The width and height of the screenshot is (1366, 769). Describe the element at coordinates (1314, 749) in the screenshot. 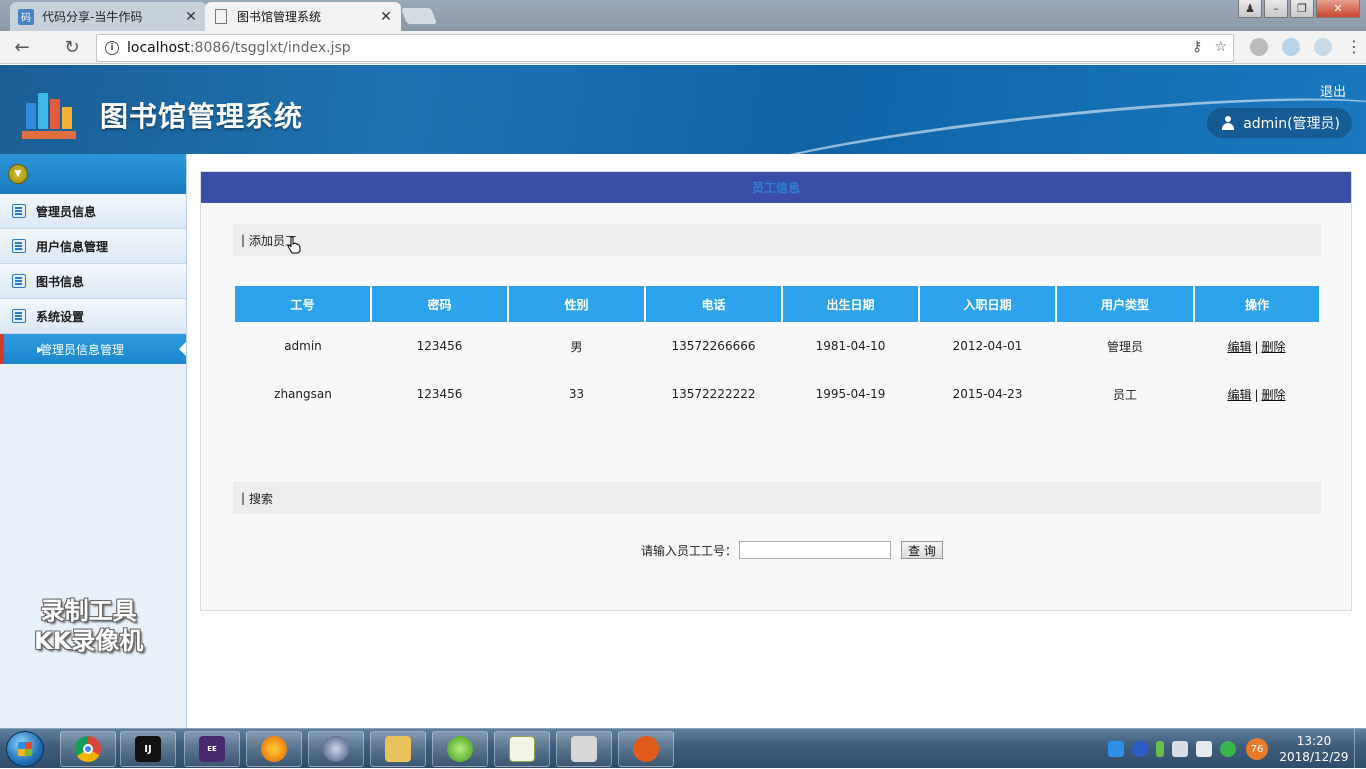

I see `system-clock: 13:20 2018/12/29` at that location.